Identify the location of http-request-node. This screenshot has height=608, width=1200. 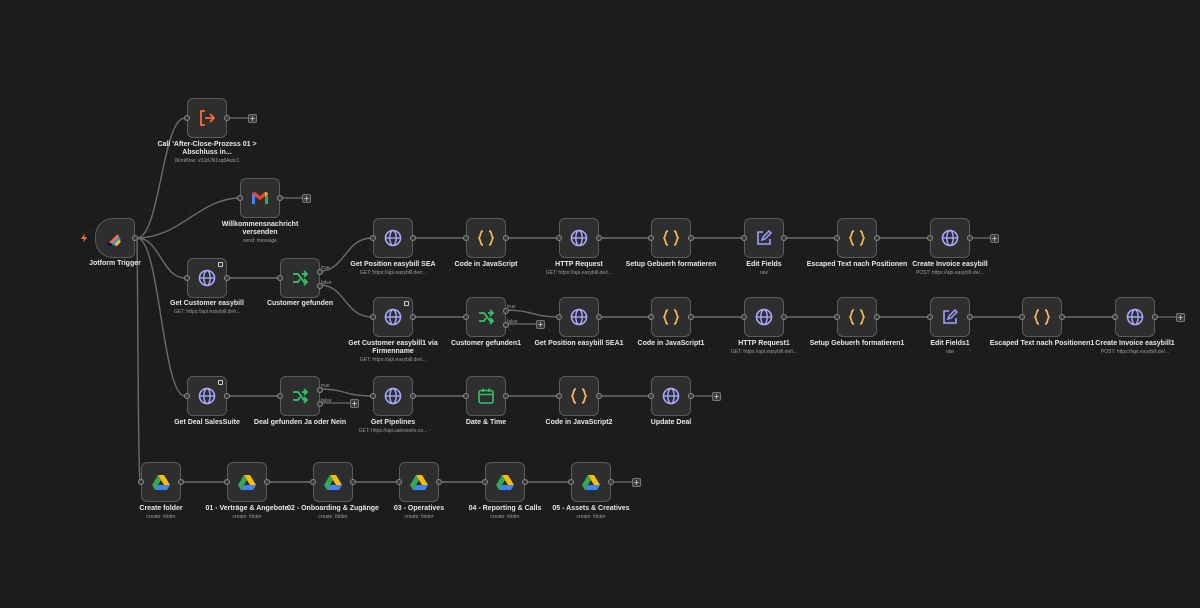
(579, 238).